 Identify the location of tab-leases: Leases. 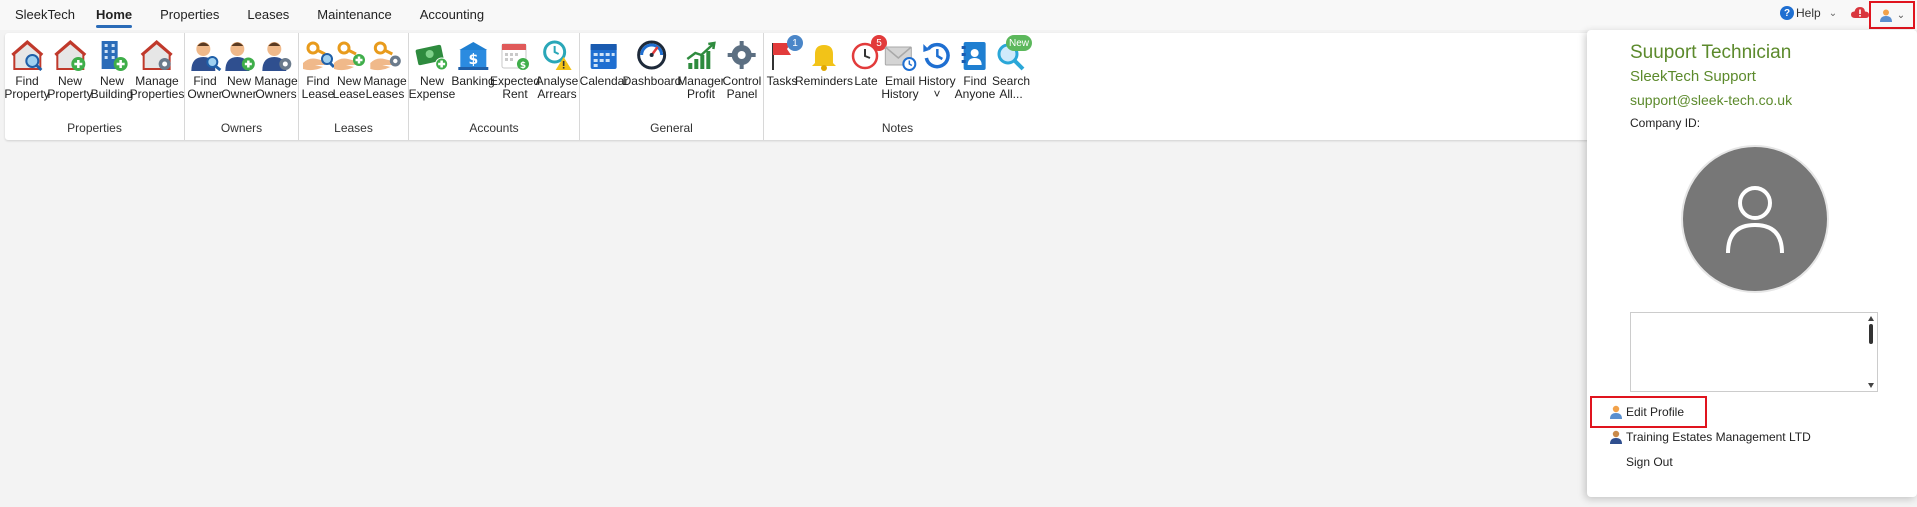
(268, 15).